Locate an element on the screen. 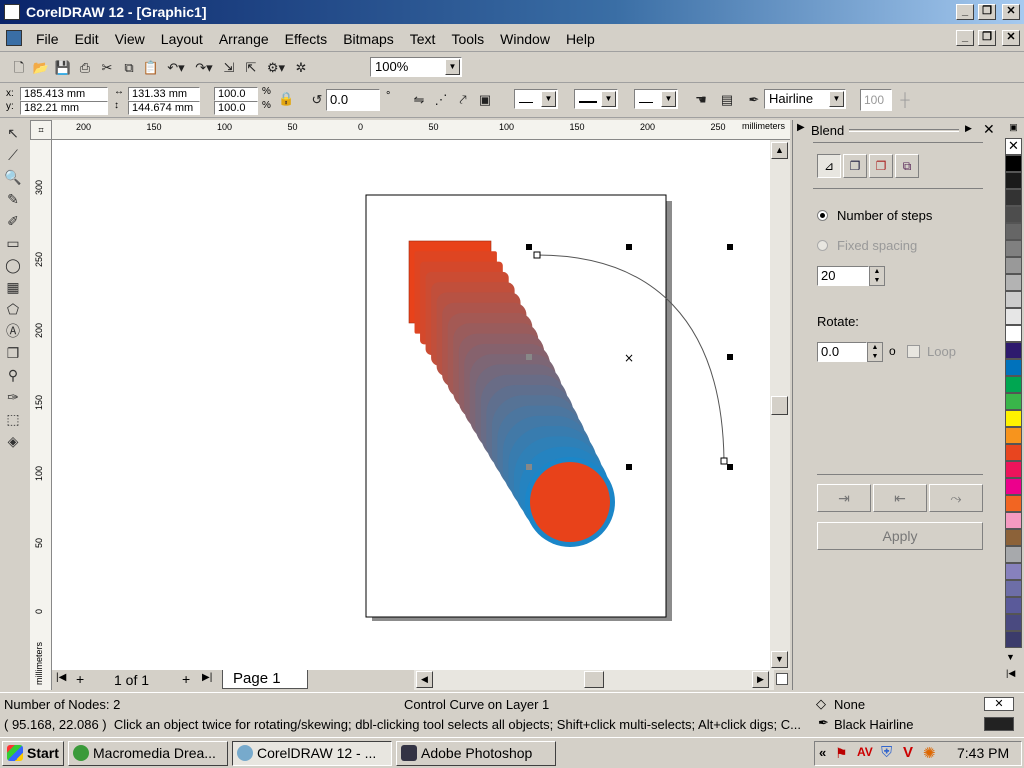 The height and width of the screenshot is (768, 1024). convert-icon: ▣ is located at coordinates (485, 100).